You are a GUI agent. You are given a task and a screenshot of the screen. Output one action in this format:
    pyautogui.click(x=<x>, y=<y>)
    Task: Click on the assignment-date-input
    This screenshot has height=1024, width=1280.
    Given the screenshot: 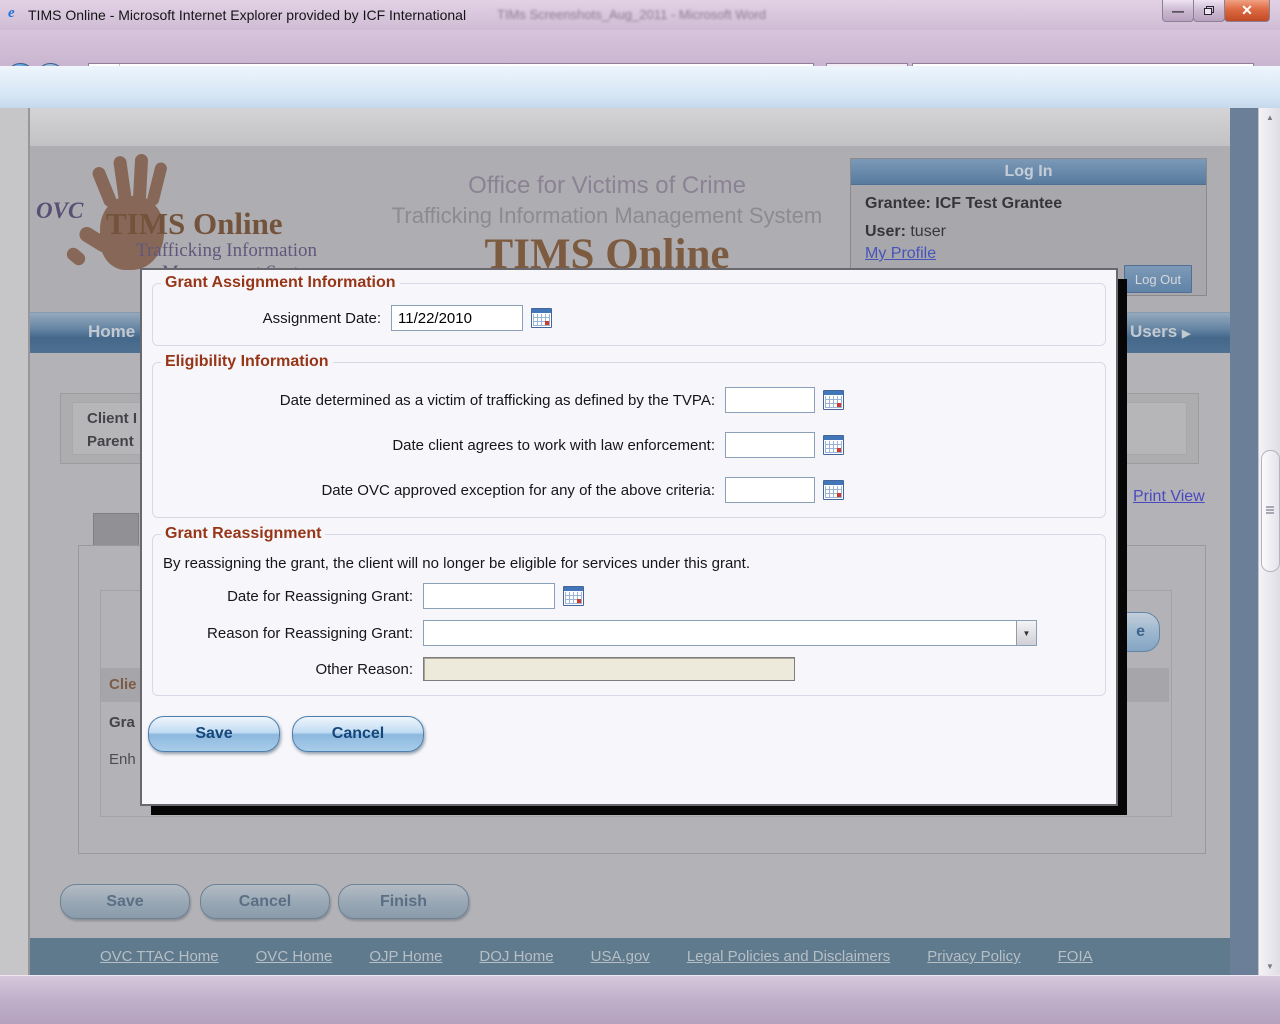 What is the action you would take?
    pyautogui.click(x=457, y=318)
    